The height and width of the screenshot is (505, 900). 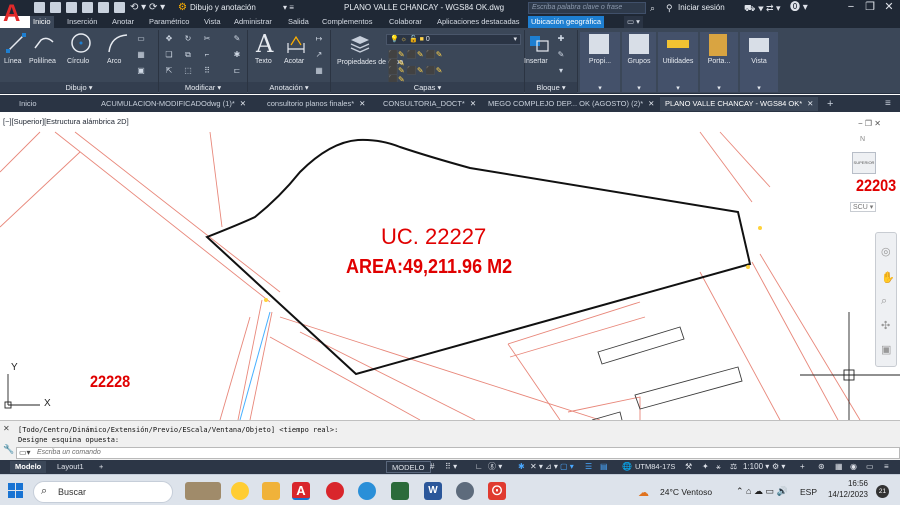 I want to click on autoscale-icon: ⚹, so click(x=718, y=467).